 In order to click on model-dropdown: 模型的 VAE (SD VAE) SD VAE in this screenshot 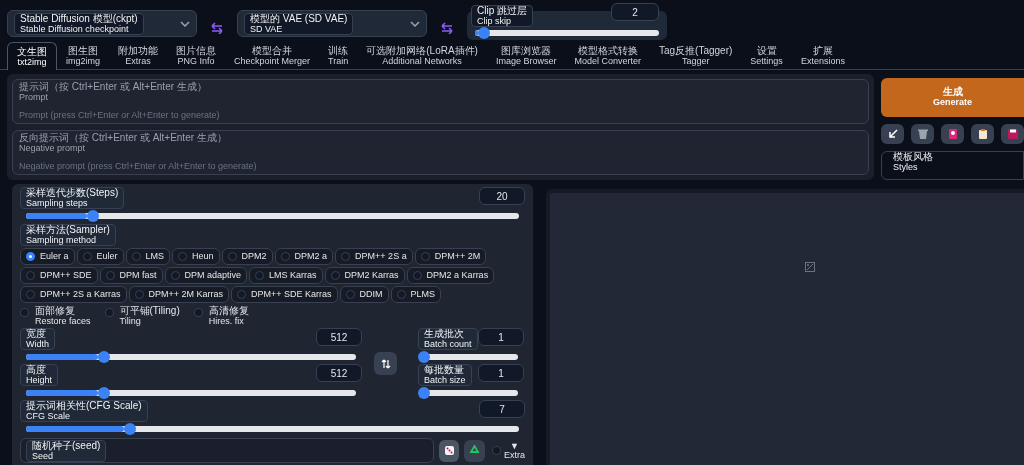, I will do `click(332, 23)`.